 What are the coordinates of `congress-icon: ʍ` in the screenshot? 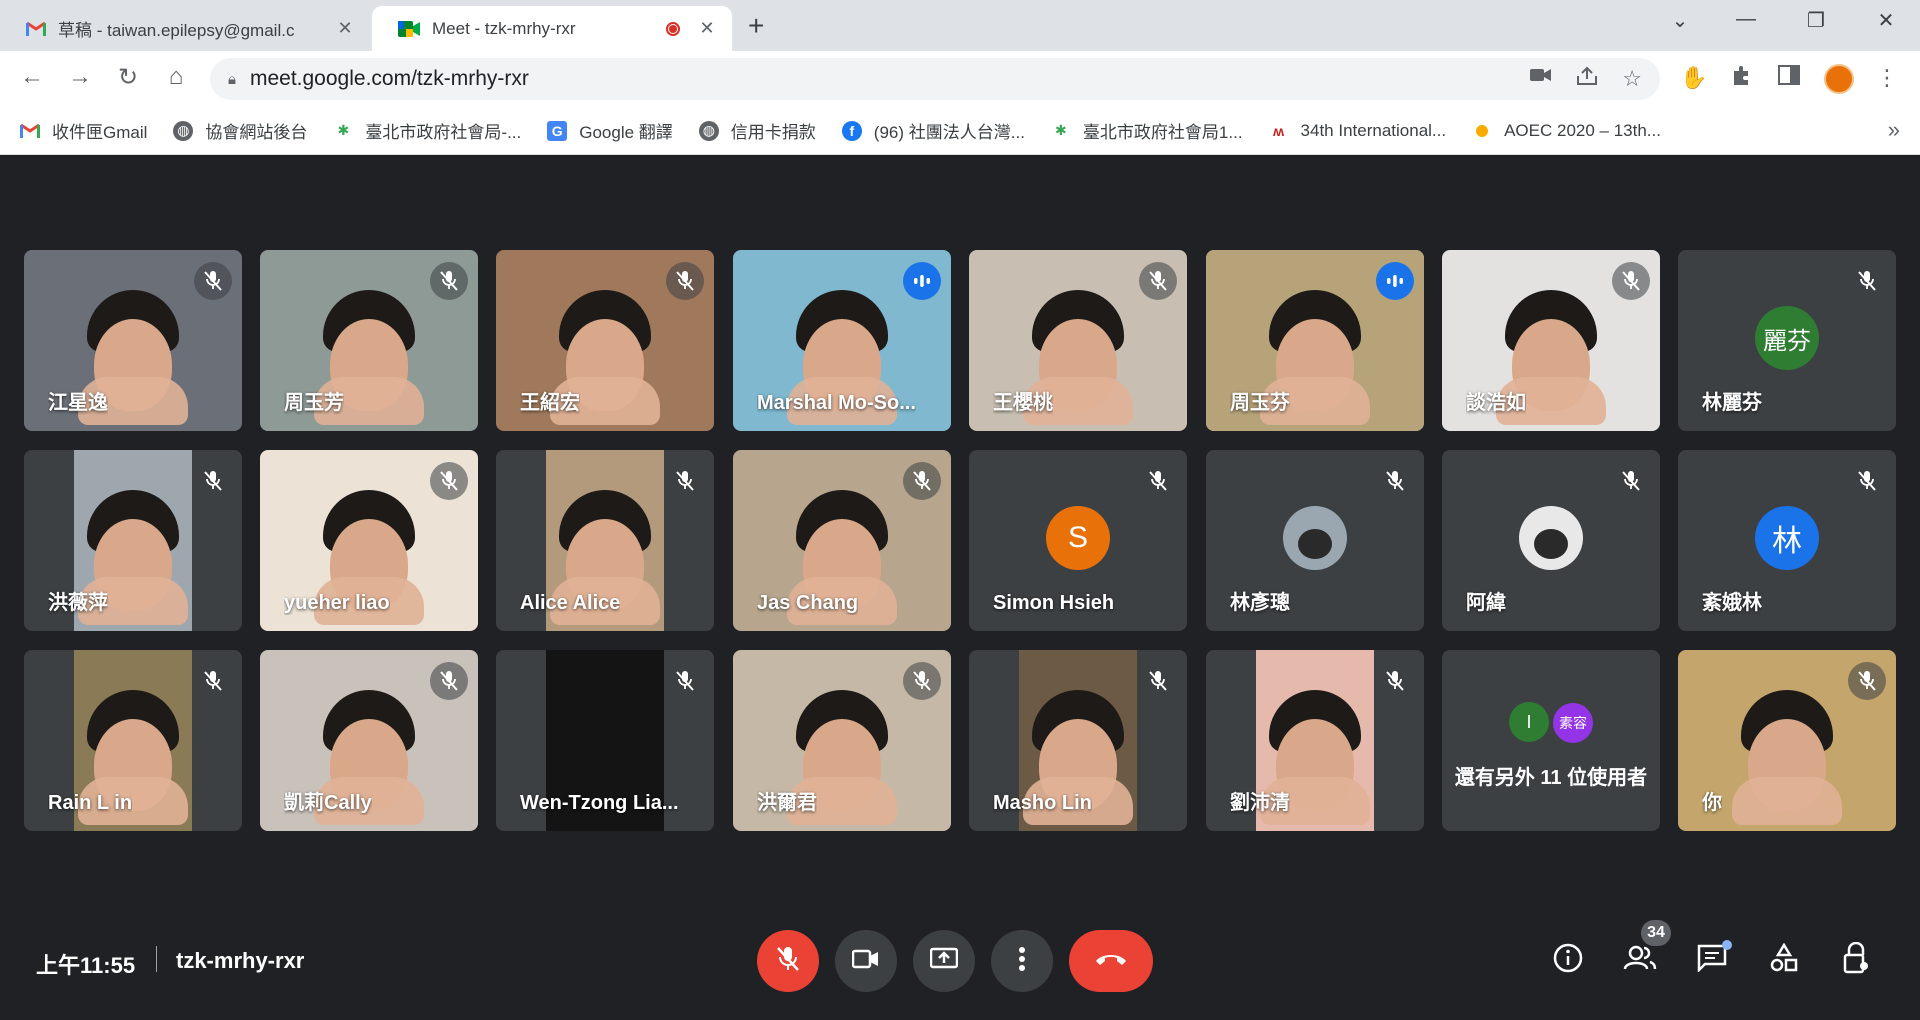 It's located at (1278, 130).